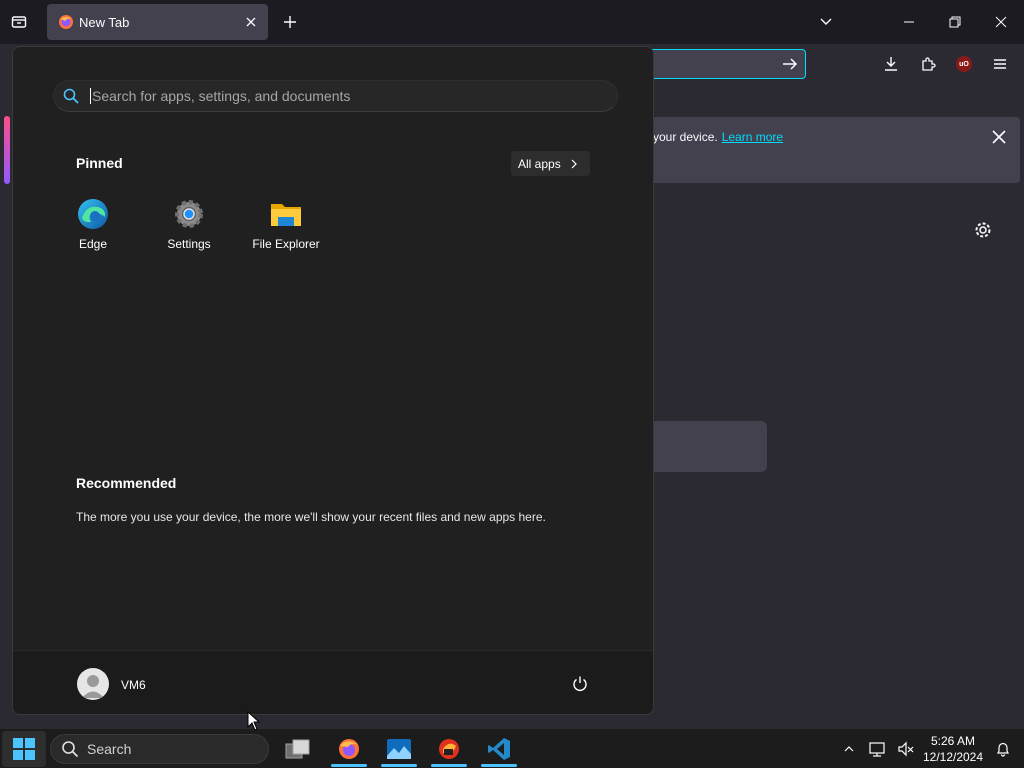  I want to click on notice-accent-stripe, so click(7, 150).